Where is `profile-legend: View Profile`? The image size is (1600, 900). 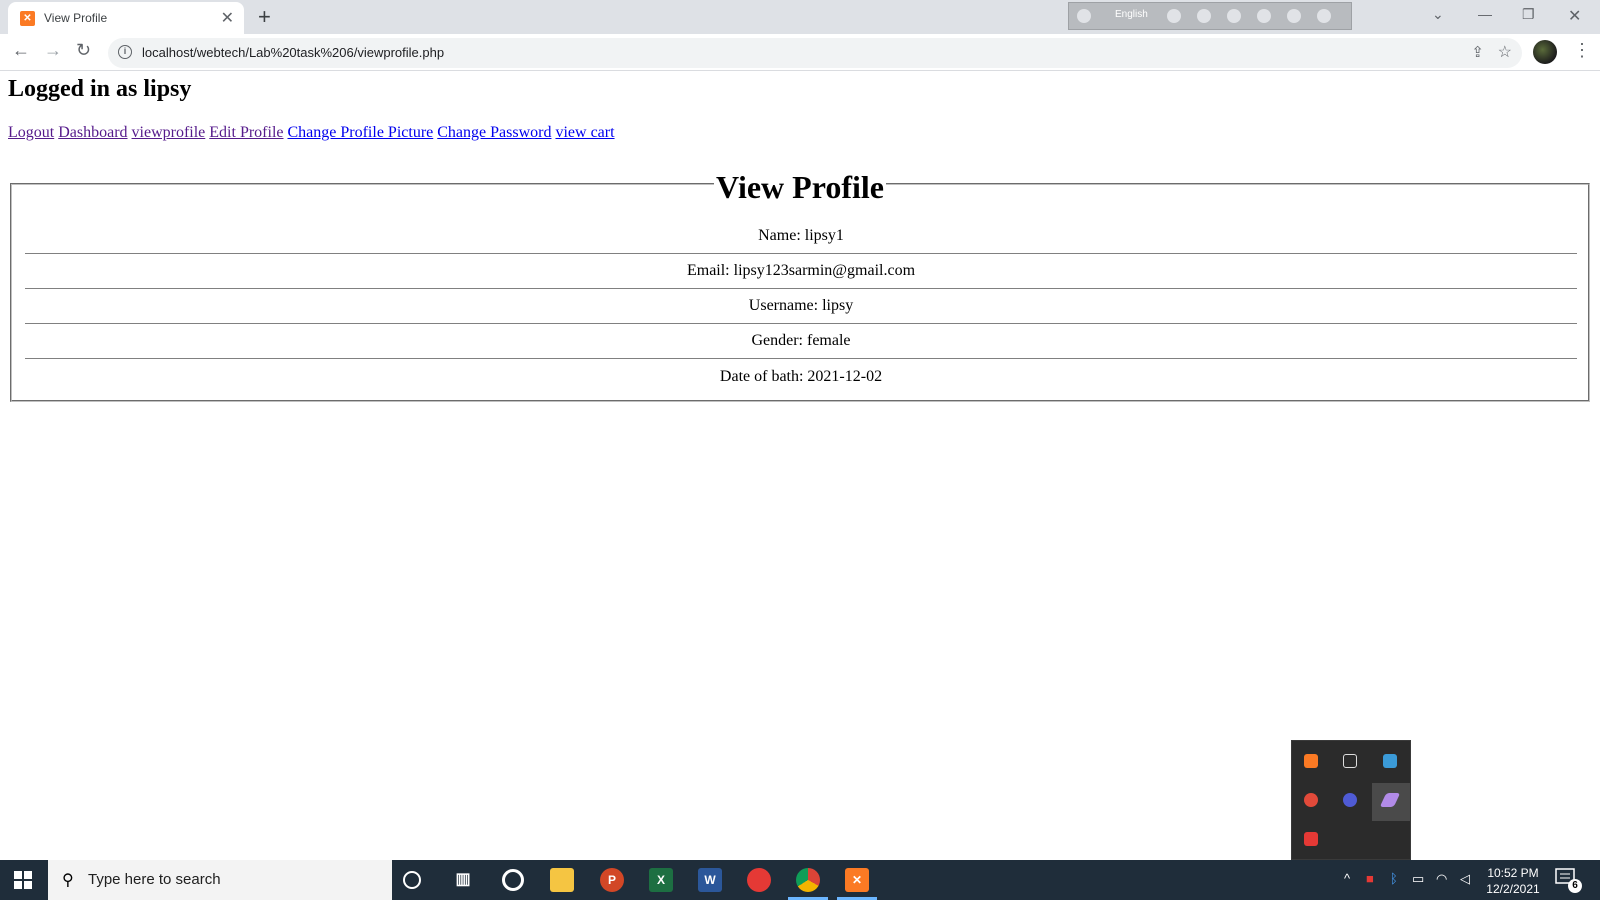
profile-legend: View Profile is located at coordinates (800, 187).